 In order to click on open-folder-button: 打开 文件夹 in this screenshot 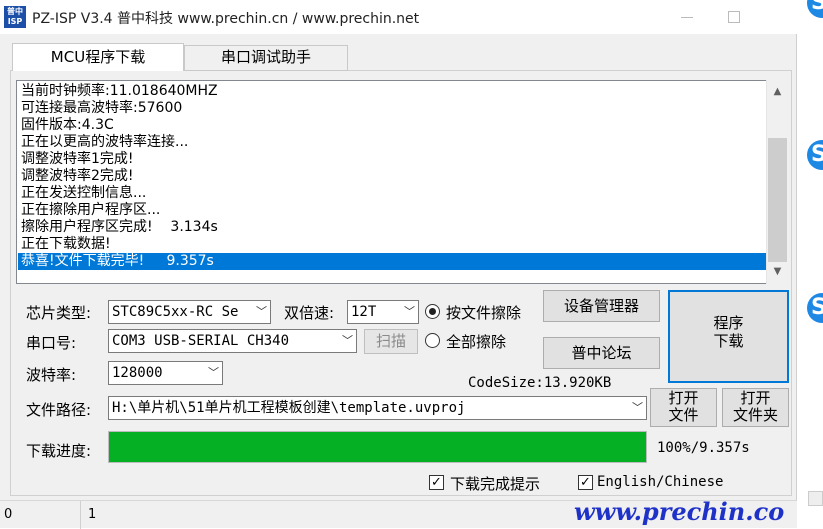, I will do `click(755, 407)`.